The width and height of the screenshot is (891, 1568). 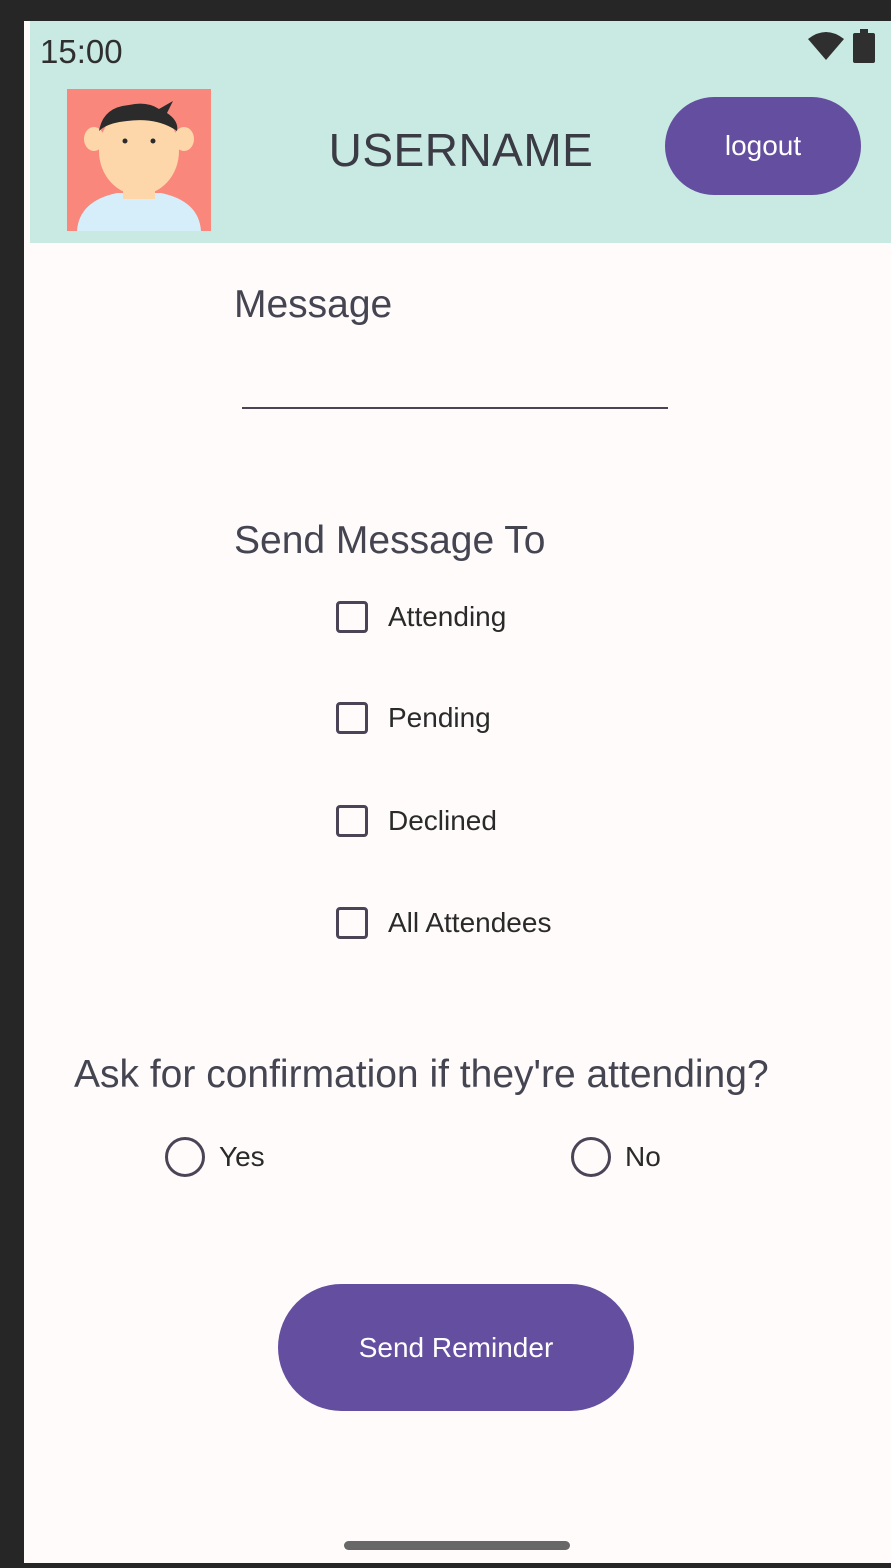 What do you see at coordinates (81, 51) in the screenshot?
I see `status-time: 15:00` at bounding box center [81, 51].